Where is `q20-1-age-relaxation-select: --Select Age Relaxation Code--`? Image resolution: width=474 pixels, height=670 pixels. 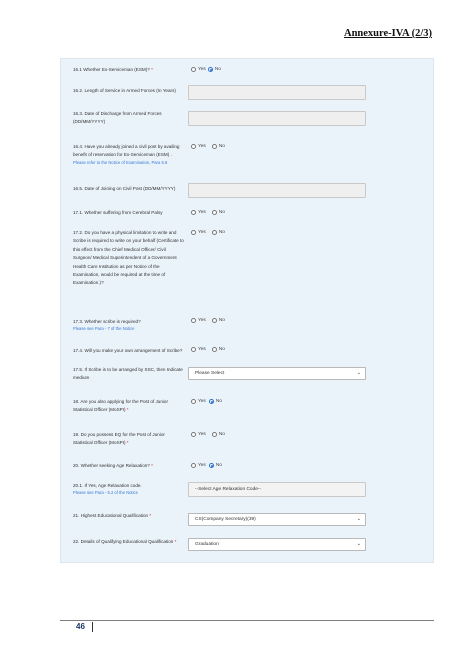 q20-1-age-relaxation-select: --Select Age Relaxation Code-- is located at coordinates (277, 489).